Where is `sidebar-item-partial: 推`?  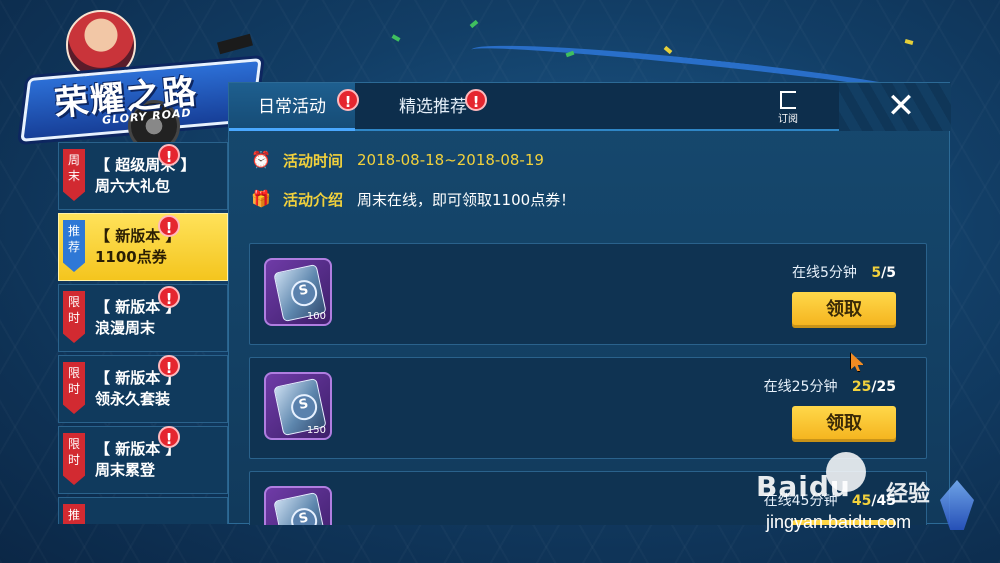 sidebar-item-partial: 推 is located at coordinates (143, 510).